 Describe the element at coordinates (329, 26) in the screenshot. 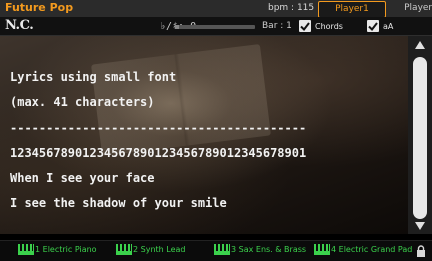

I see `chords-label: Chords` at that location.